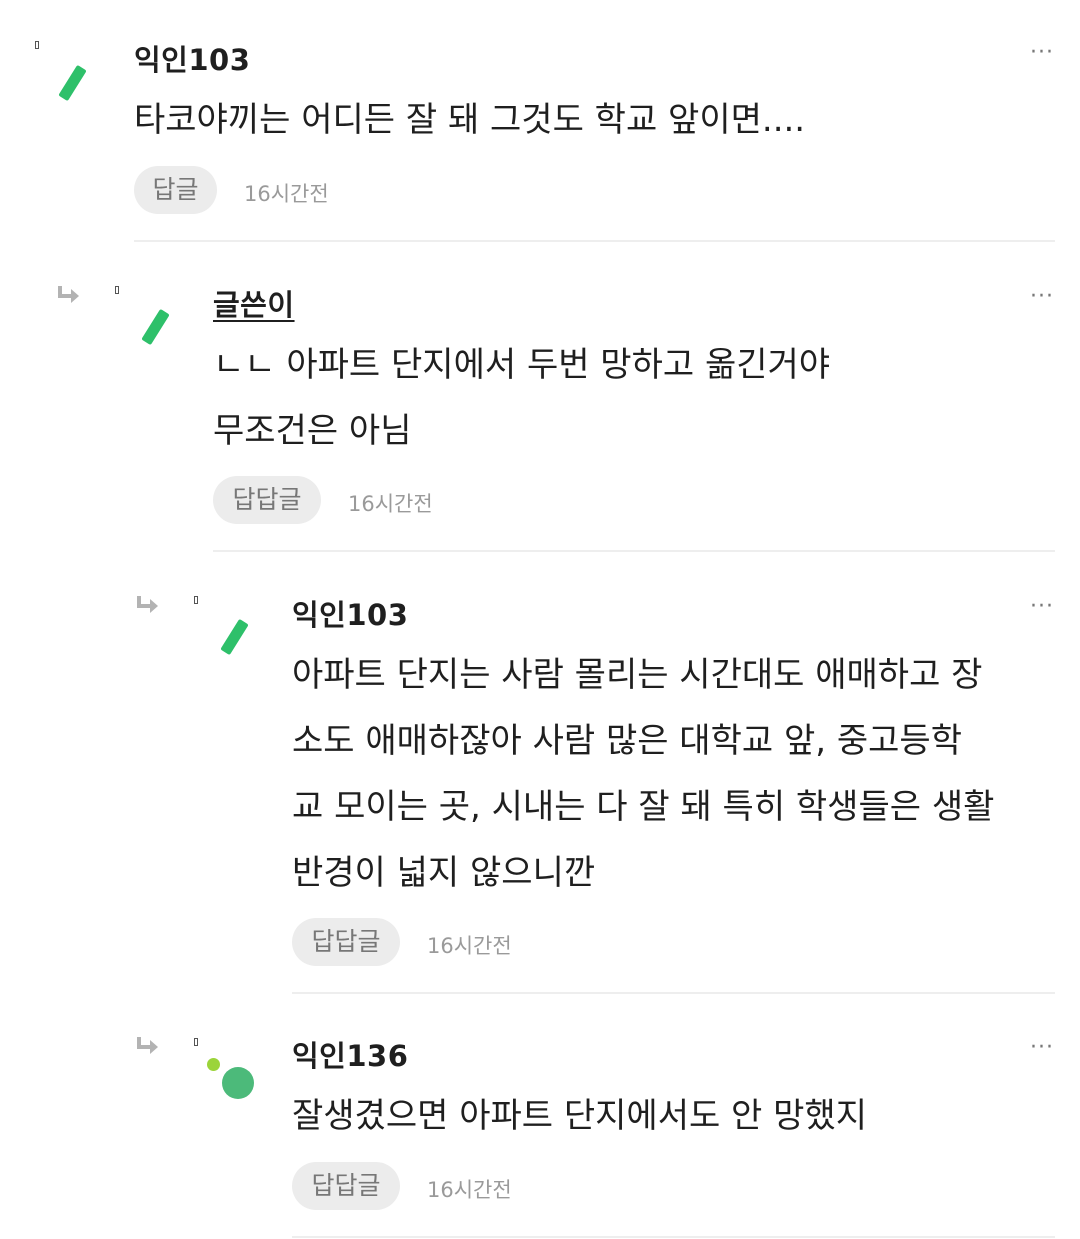 The image size is (1080, 1239). Describe the element at coordinates (213, 1064) in the screenshot. I see `avatar-accent` at that location.